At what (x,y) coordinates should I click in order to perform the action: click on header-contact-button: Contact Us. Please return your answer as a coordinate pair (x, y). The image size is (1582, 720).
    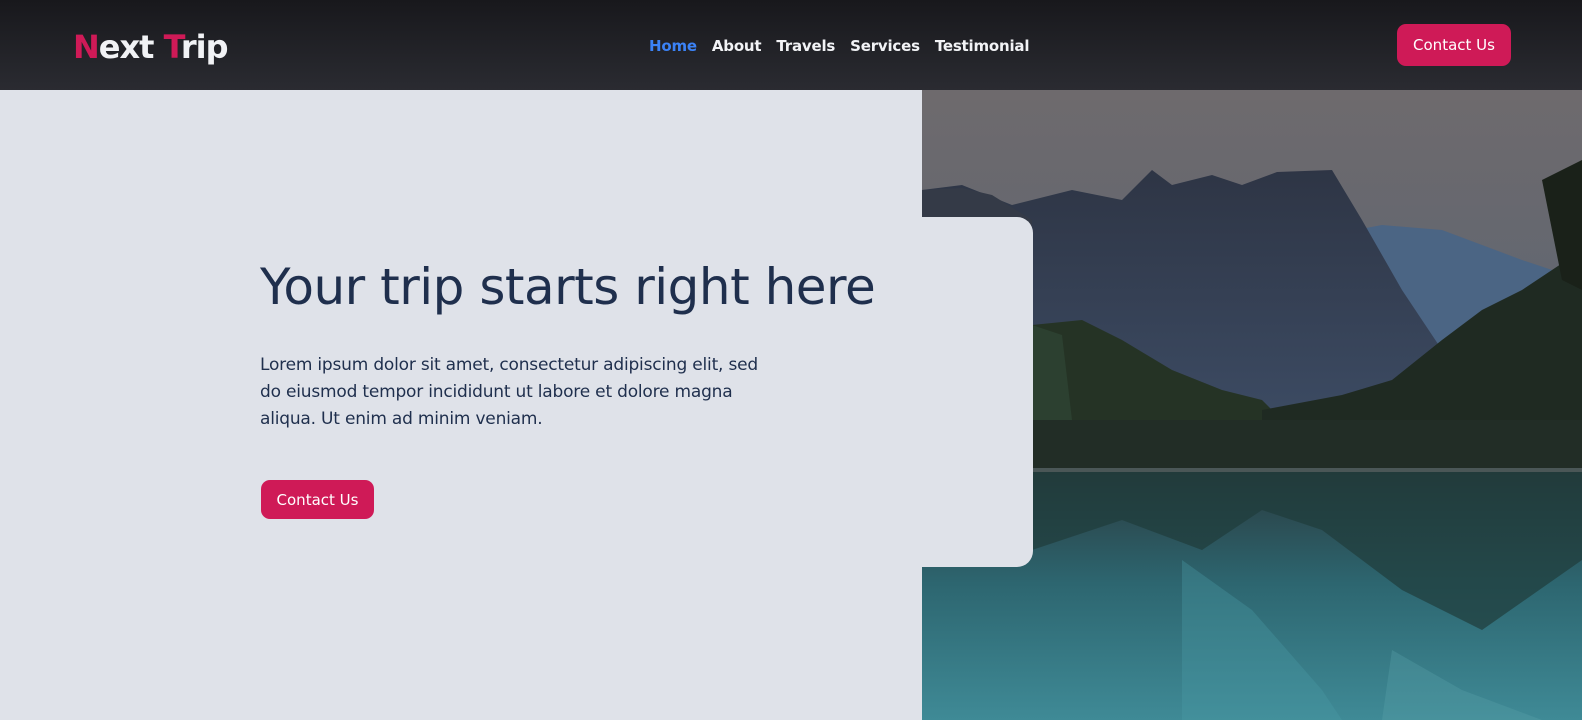
    Looking at the image, I should click on (1454, 45).